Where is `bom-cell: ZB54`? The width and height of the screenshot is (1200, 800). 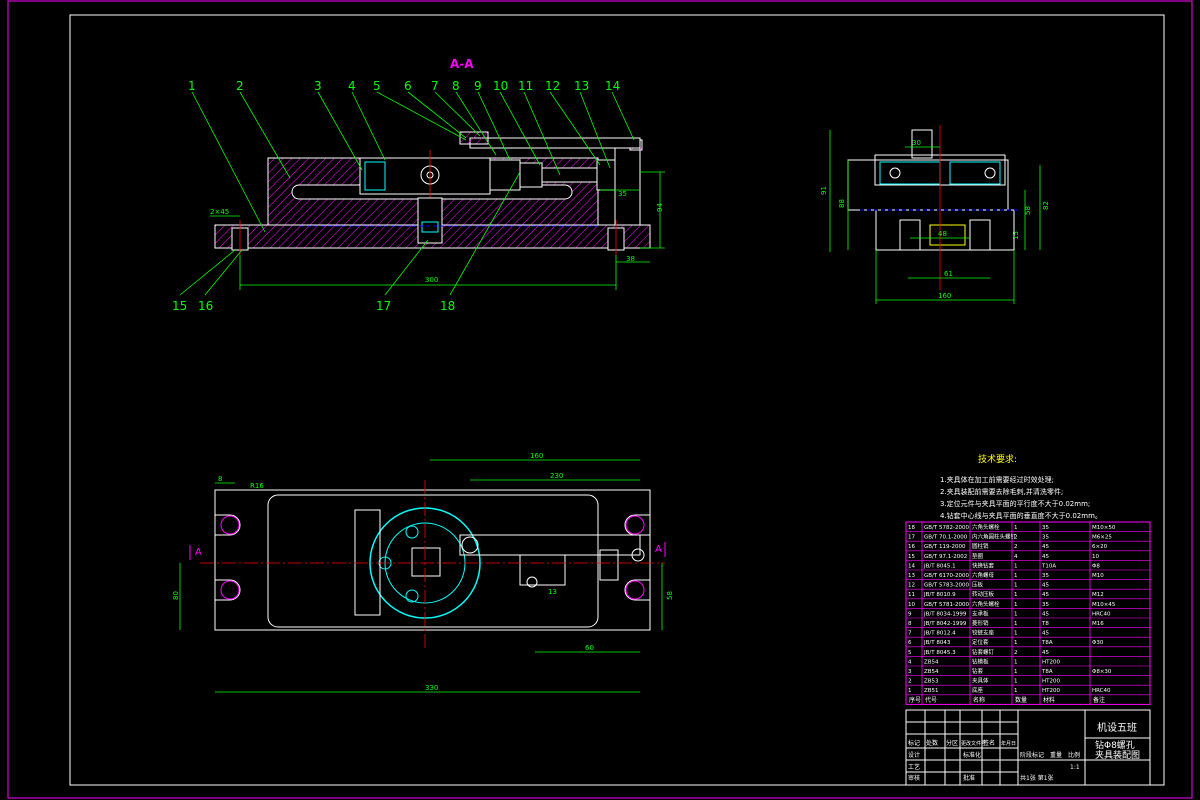
bom-cell: ZB54 is located at coordinates (931, 672).